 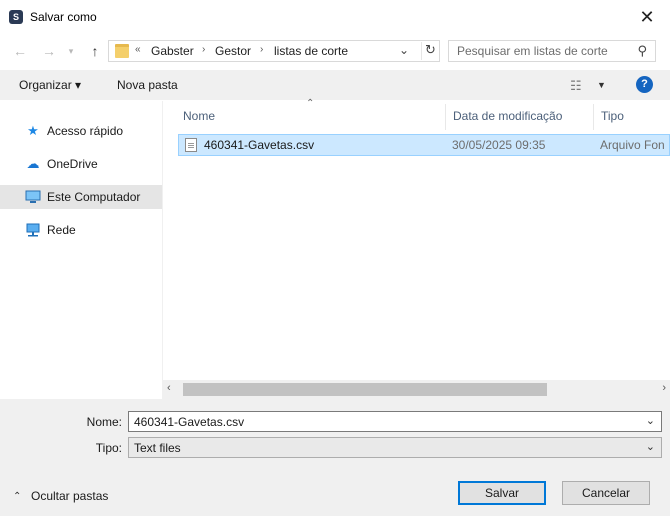 What do you see at coordinates (576, 86) in the screenshot?
I see `view-options-icon: ☷` at bounding box center [576, 86].